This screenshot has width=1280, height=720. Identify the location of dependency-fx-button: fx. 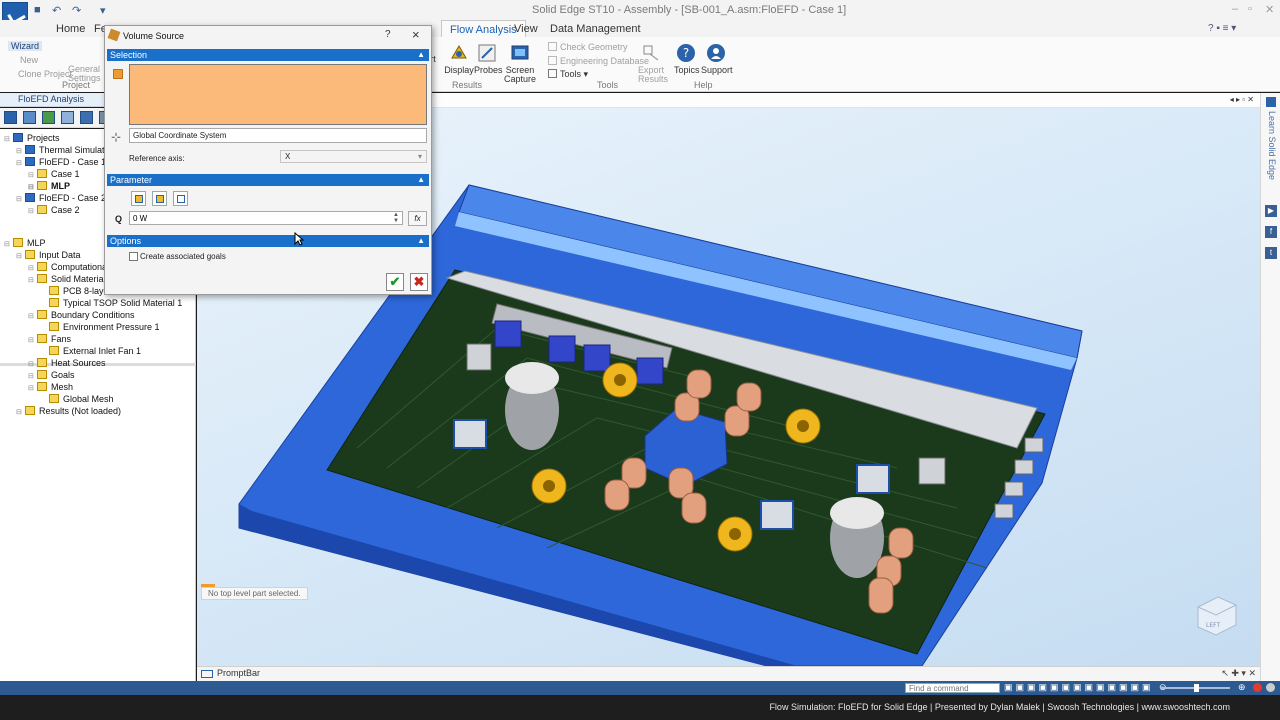
(417, 218).